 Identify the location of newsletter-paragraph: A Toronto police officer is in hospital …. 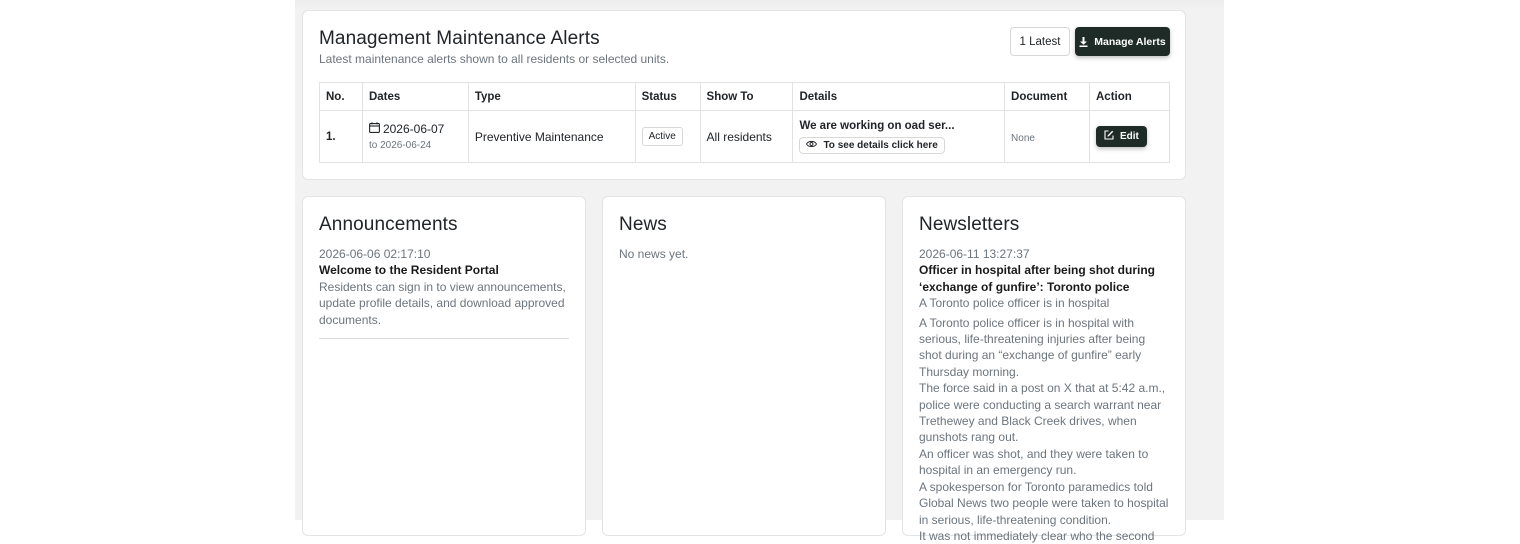
(1032, 347).